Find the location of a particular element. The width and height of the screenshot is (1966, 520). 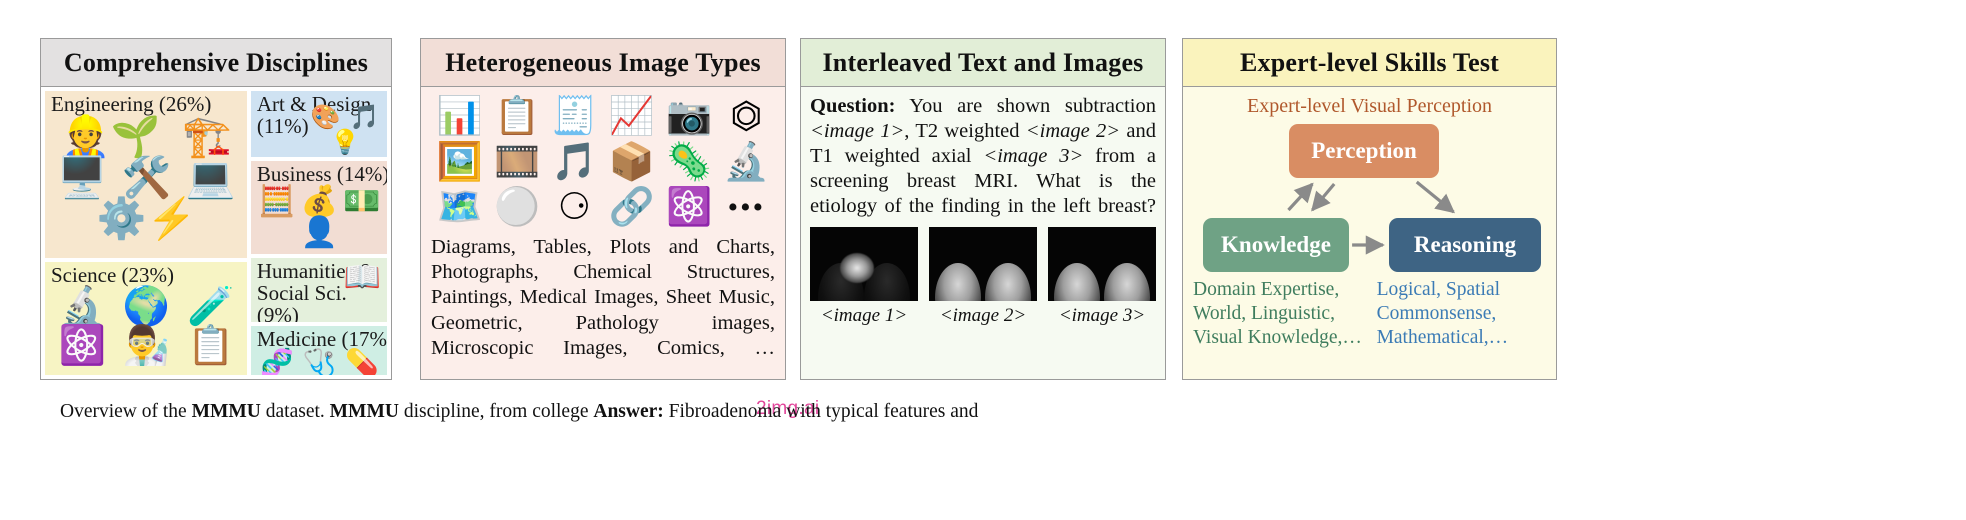

landscape-painting-icon: 🖼️ is located at coordinates (459, 162).